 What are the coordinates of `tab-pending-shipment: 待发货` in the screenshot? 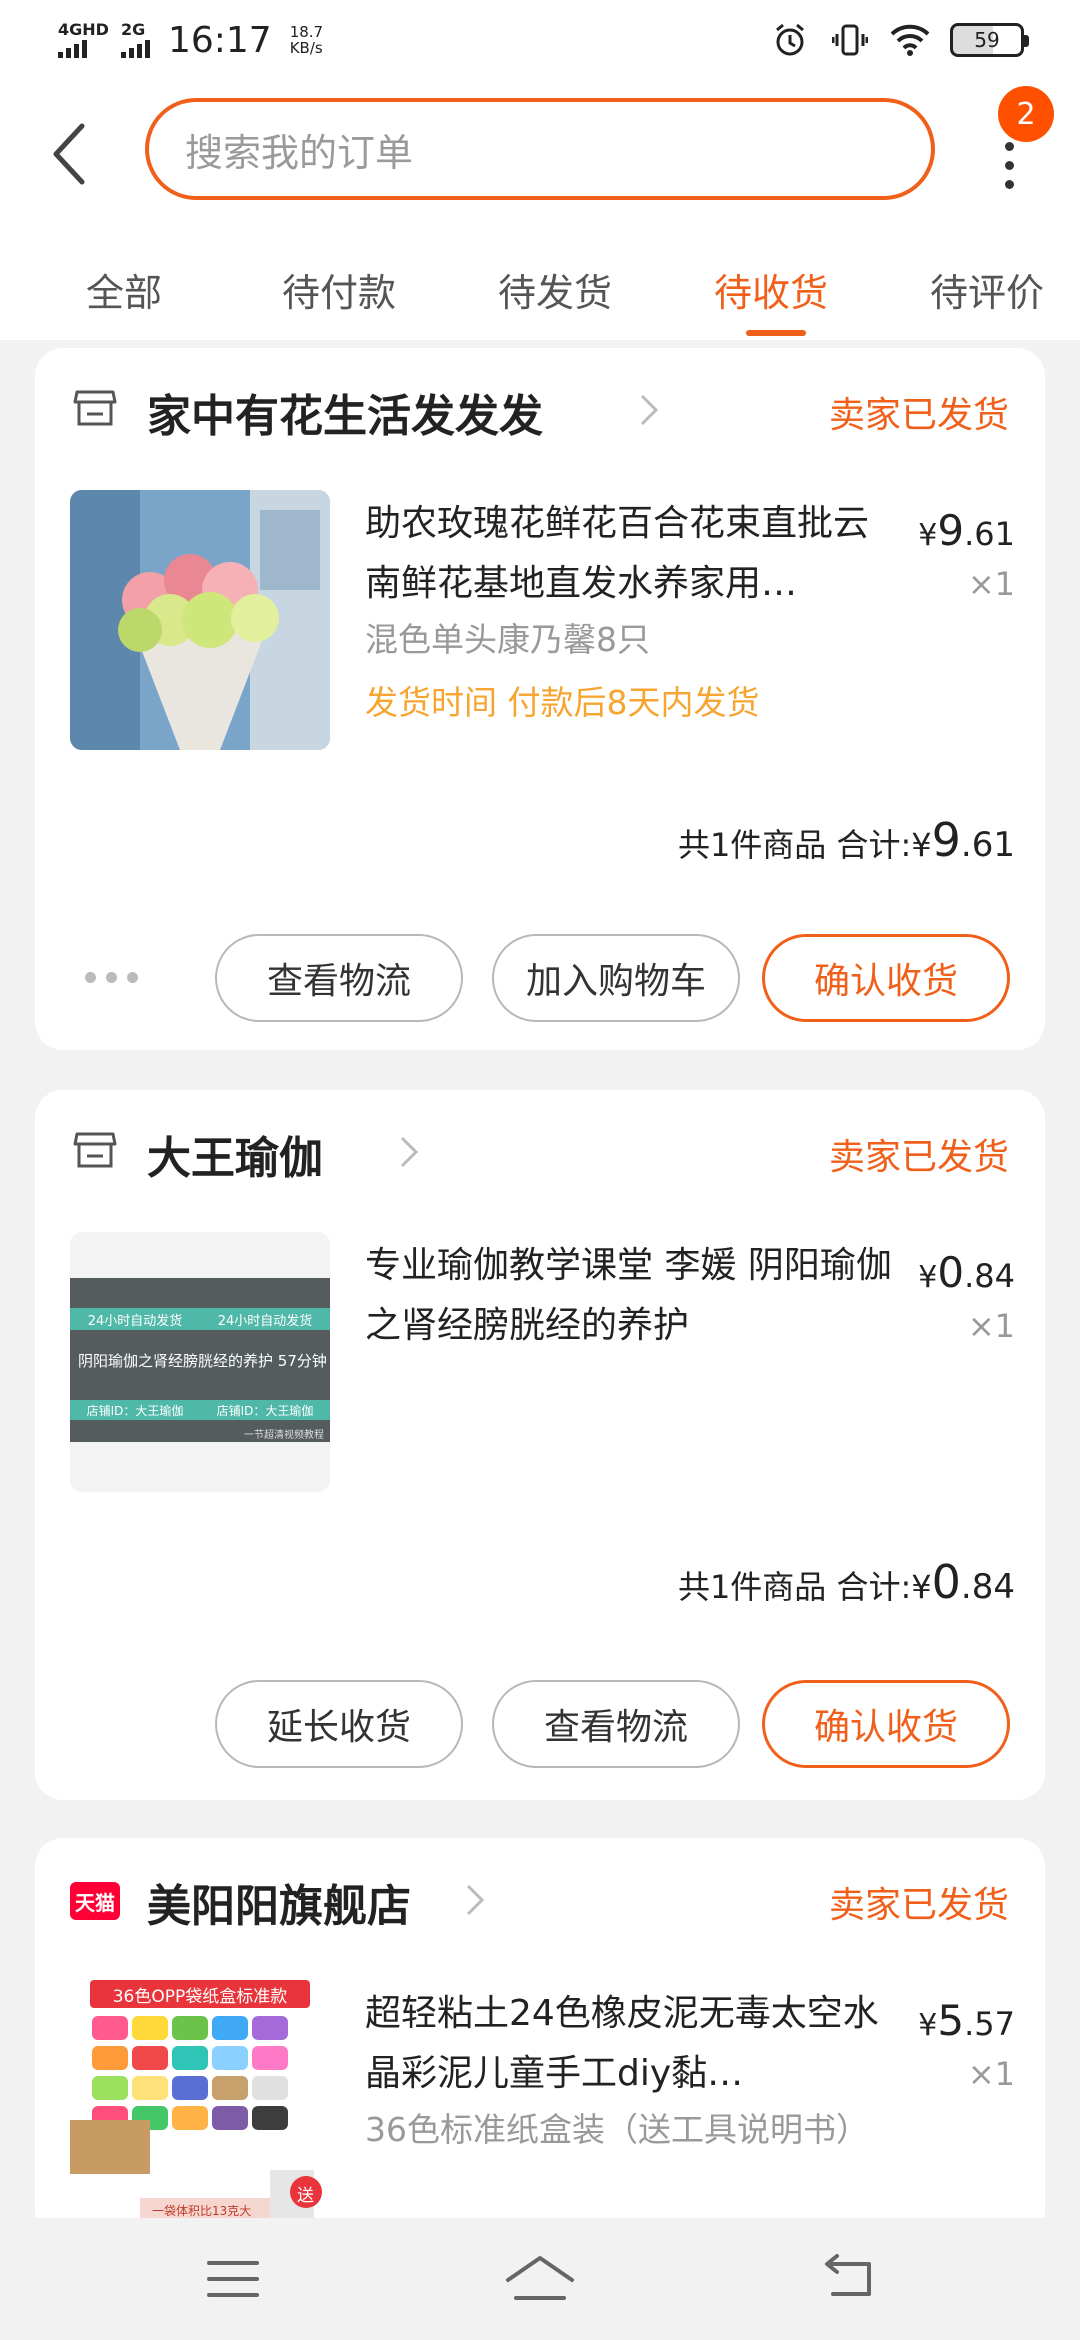 It's located at (555, 289).